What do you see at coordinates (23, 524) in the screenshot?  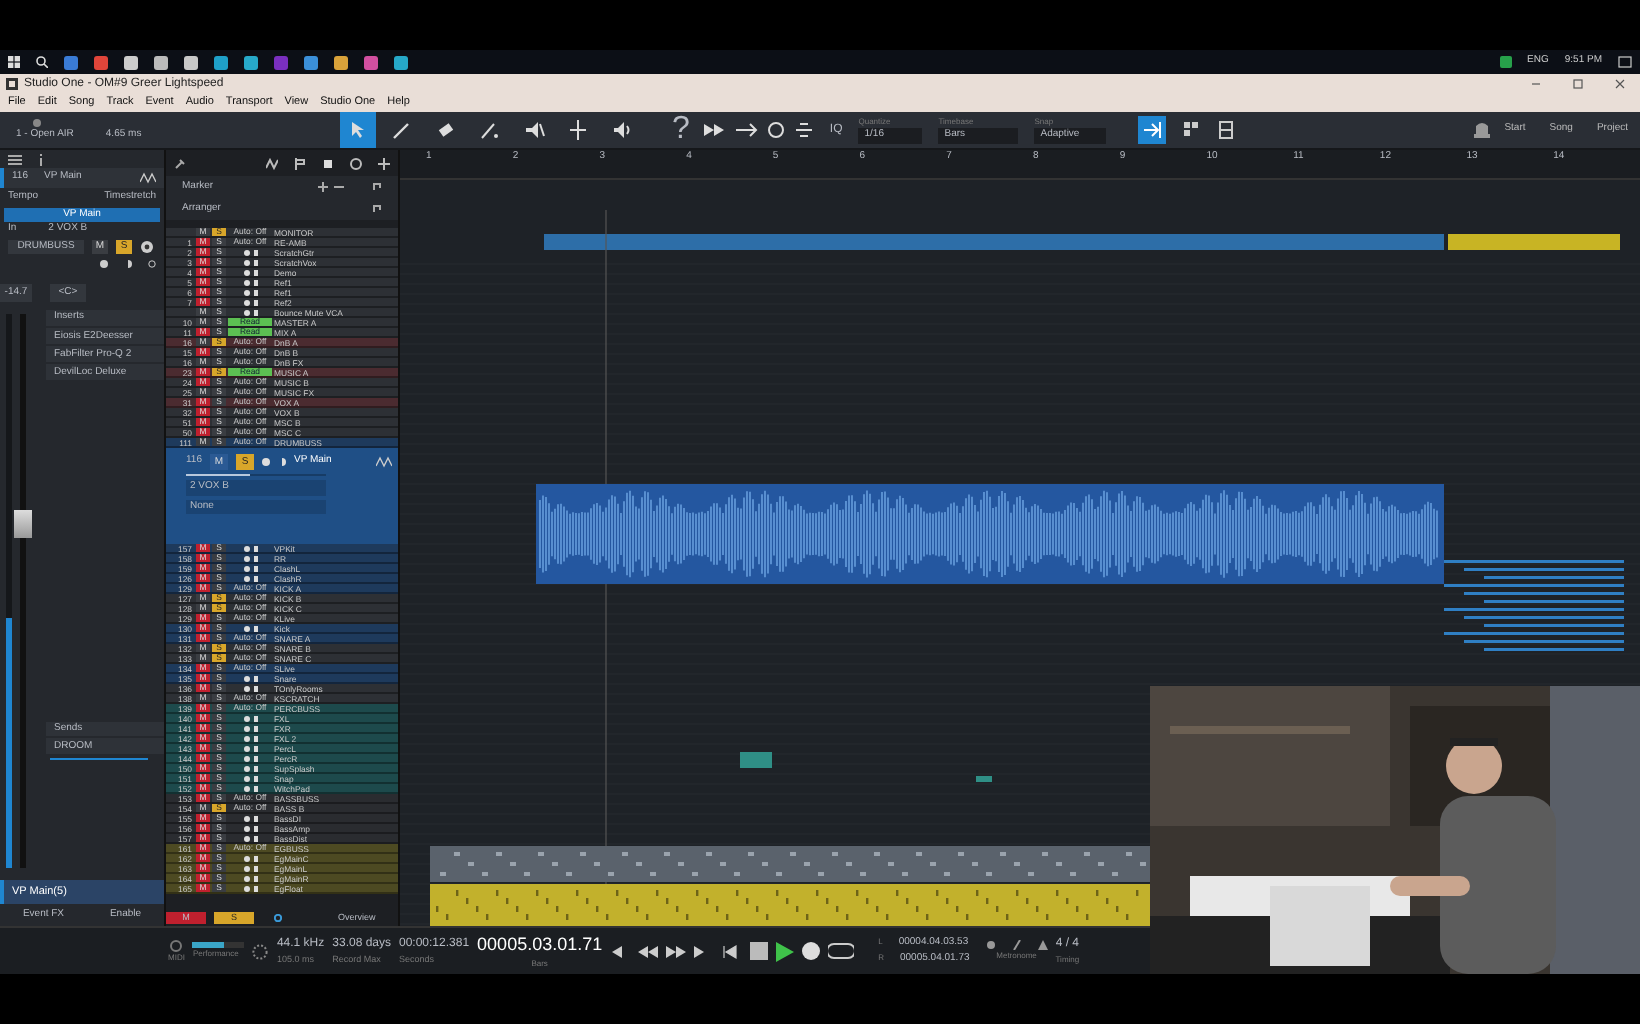 I see `fader-handle` at bounding box center [23, 524].